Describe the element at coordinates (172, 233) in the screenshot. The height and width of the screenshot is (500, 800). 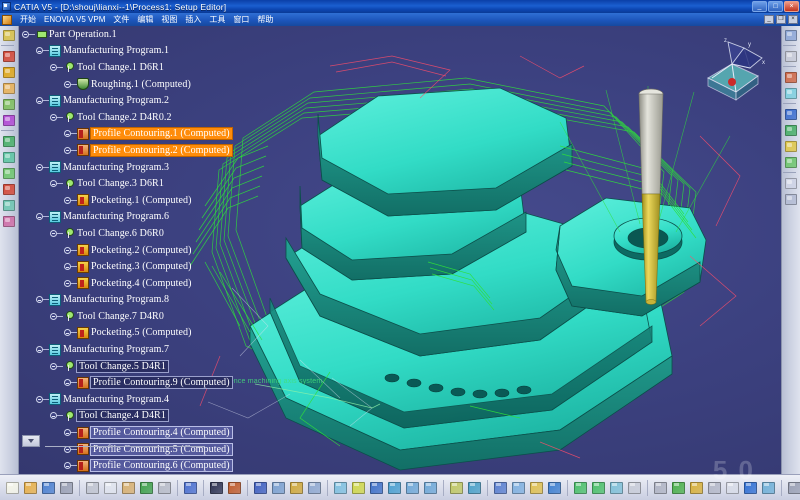
I see `tree-row: Tool Change.6 D6R0` at that location.